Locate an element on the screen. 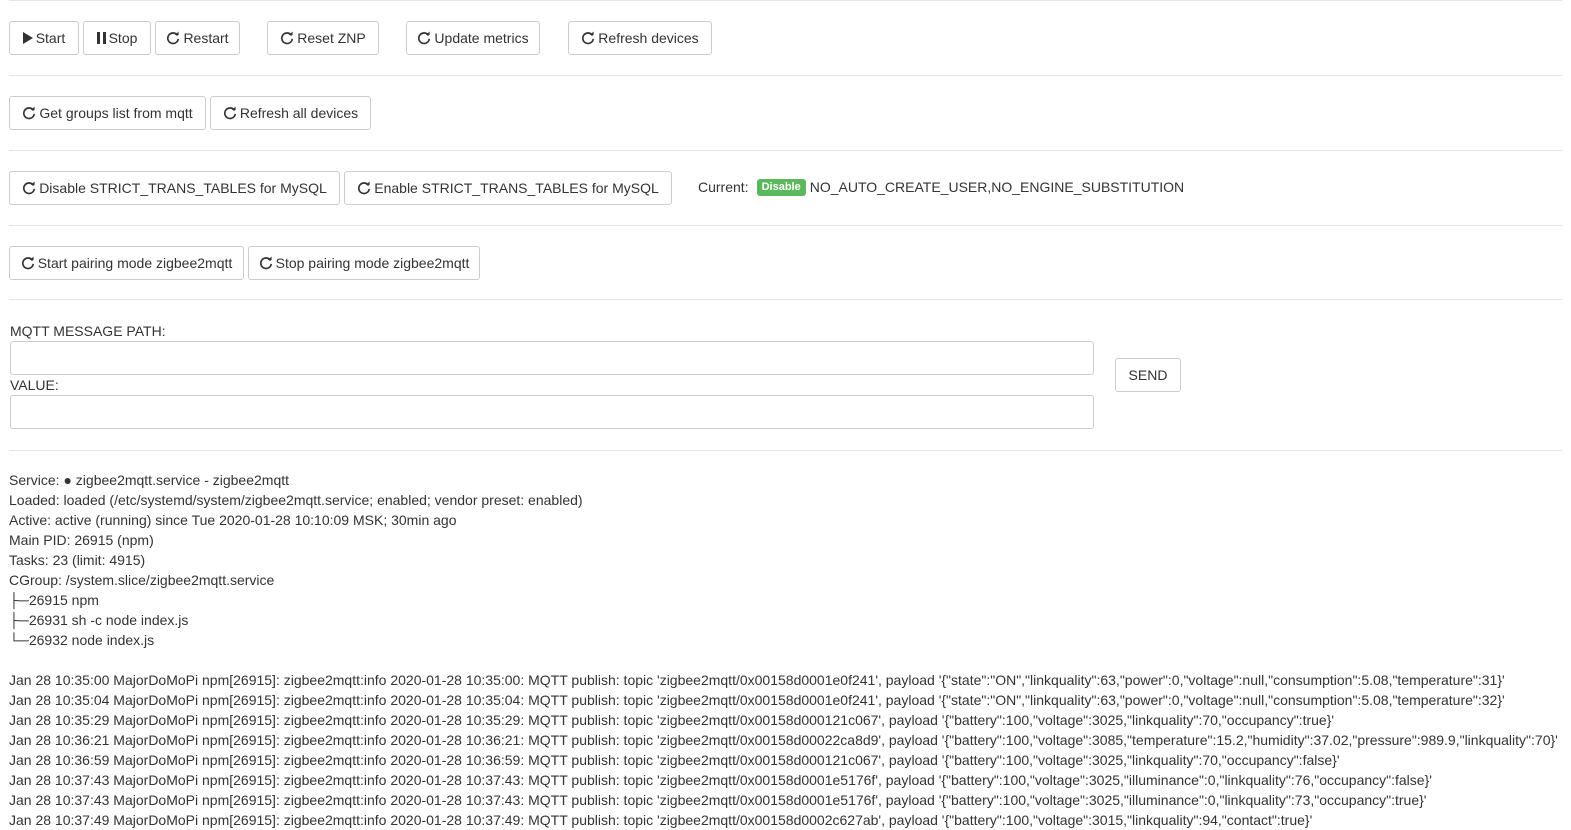 Image resolution: width=1571 pixels, height=830 pixels. stop-button-label: Stop is located at coordinates (123, 38).